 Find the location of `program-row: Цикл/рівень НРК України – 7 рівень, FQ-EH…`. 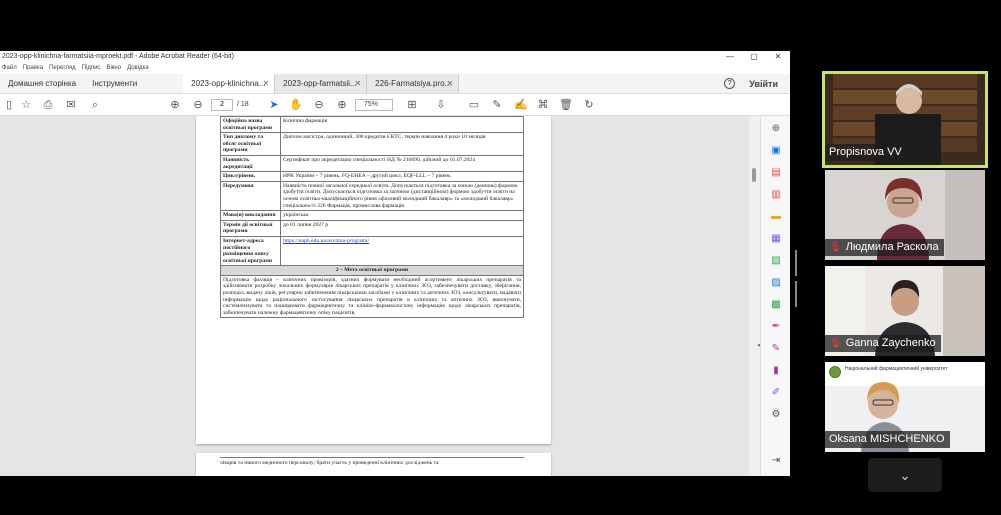

program-row: Цикл/рівень НРК України – 7 рівень, FQ-EH… is located at coordinates (372, 176).